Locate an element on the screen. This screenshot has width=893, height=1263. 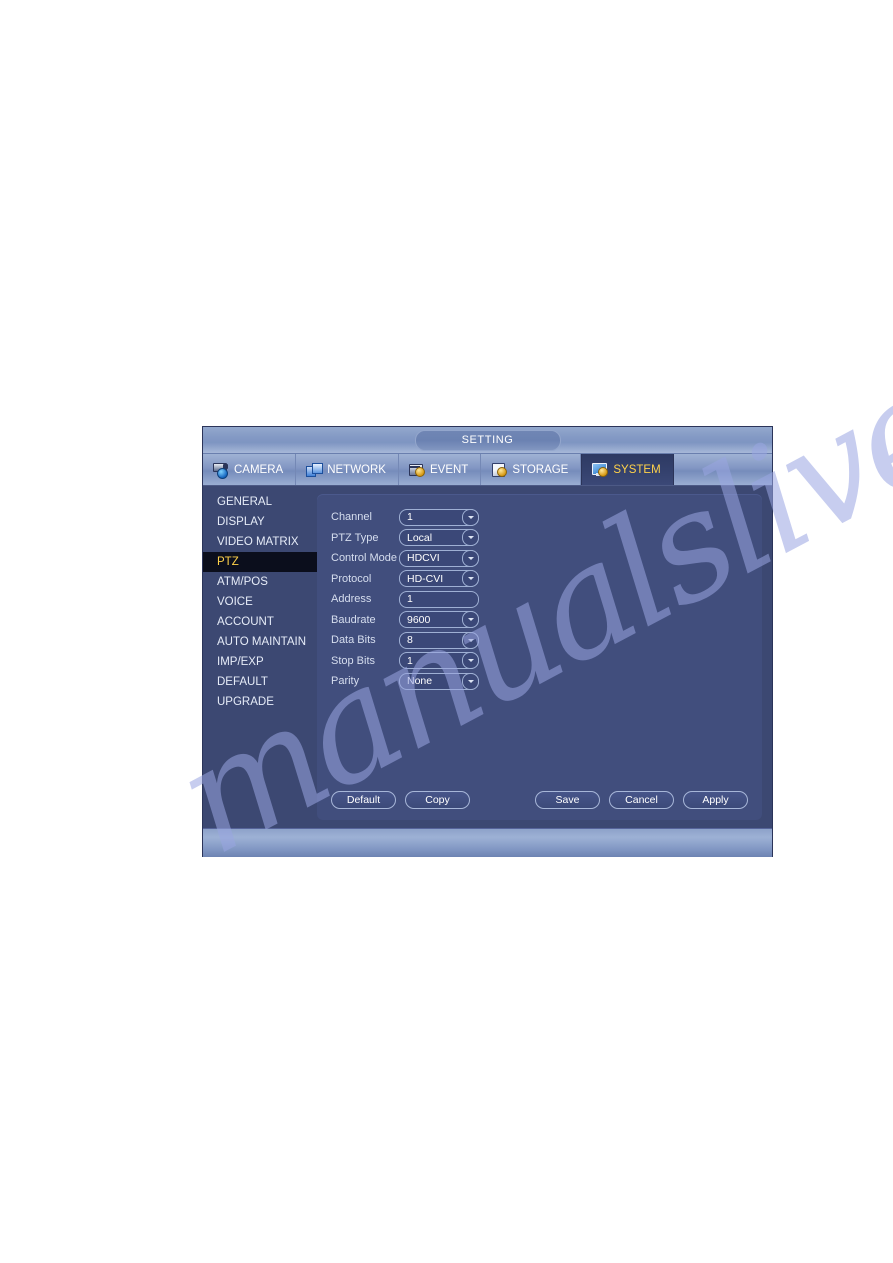
protocol-dropdown: HD-CVI is located at coordinates (439, 578).